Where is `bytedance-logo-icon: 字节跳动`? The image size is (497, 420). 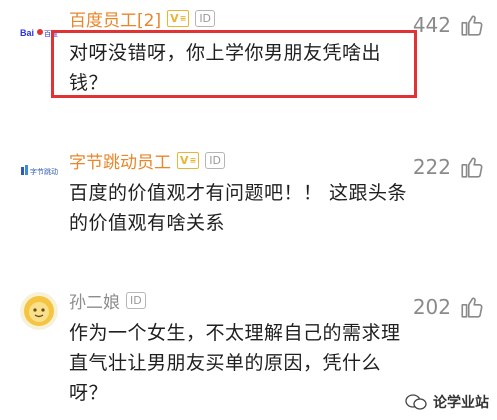
bytedance-logo-icon: 字节跳动 is located at coordinates (39, 170).